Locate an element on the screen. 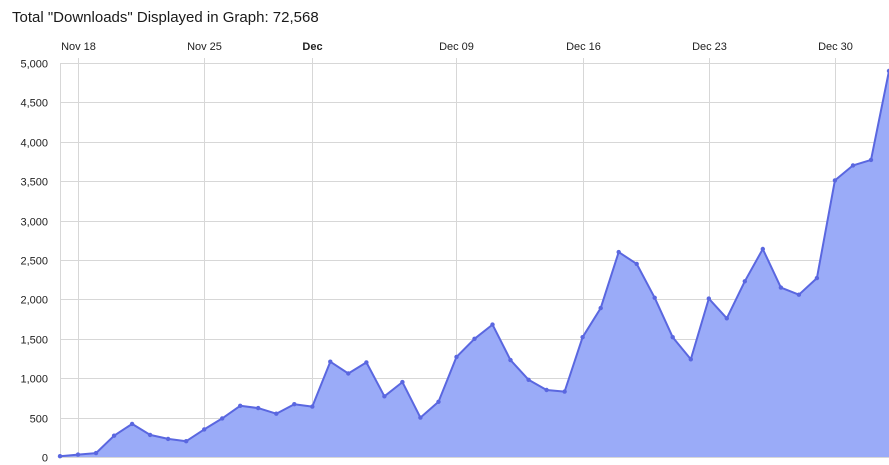 This screenshot has height=465, width=889. y-tick-label: 1,500 is located at coordinates (34, 341).